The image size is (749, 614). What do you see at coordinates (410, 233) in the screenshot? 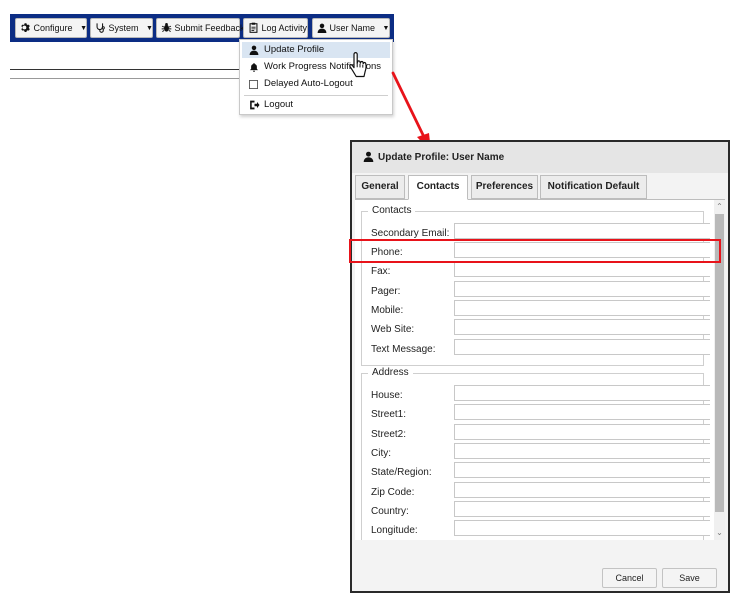
I see `secondary-email-label: Secondary Email:` at bounding box center [410, 233].